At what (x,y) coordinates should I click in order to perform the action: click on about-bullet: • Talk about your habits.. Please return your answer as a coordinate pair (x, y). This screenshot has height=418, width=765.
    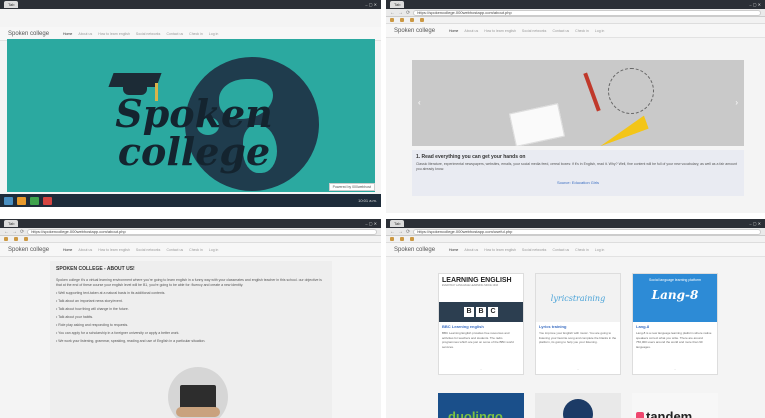
    Looking at the image, I should click on (75, 317).